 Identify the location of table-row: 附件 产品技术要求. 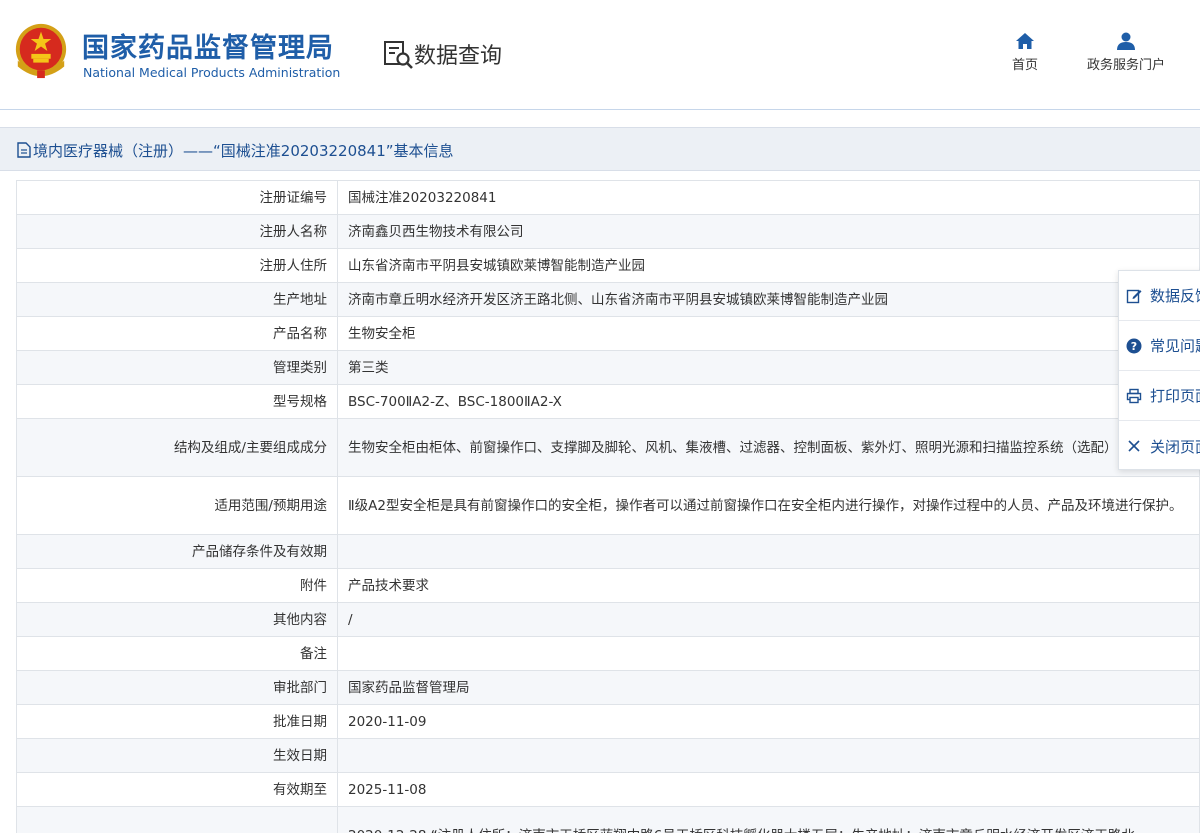
(608, 585).